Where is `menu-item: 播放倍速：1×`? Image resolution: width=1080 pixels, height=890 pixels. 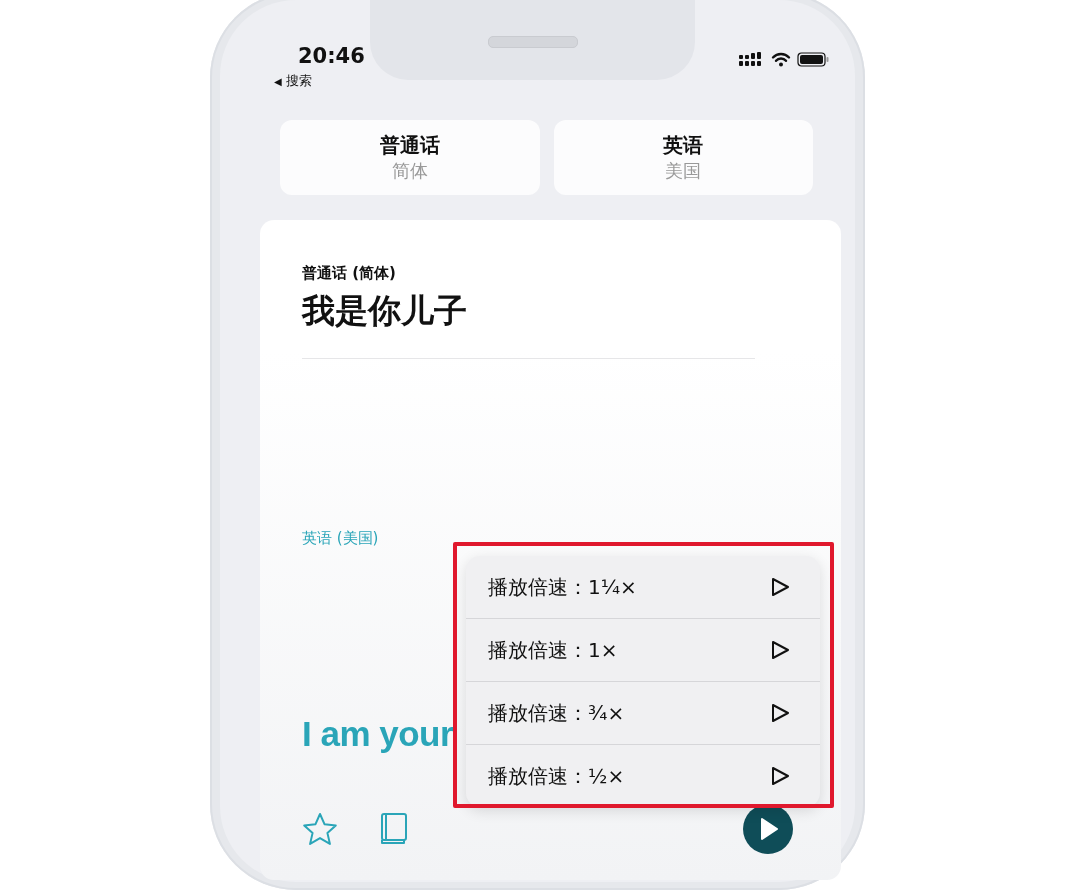 menu-item: 播放倍速：1× is located at coordinates (643, 649).